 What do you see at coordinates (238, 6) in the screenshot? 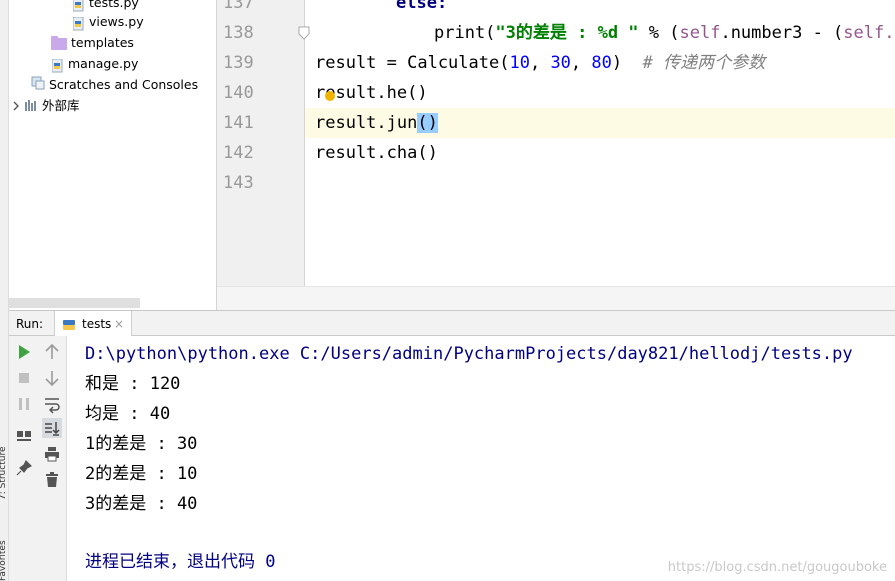
I see `line-number: 137` at bounding box center [238, 6].